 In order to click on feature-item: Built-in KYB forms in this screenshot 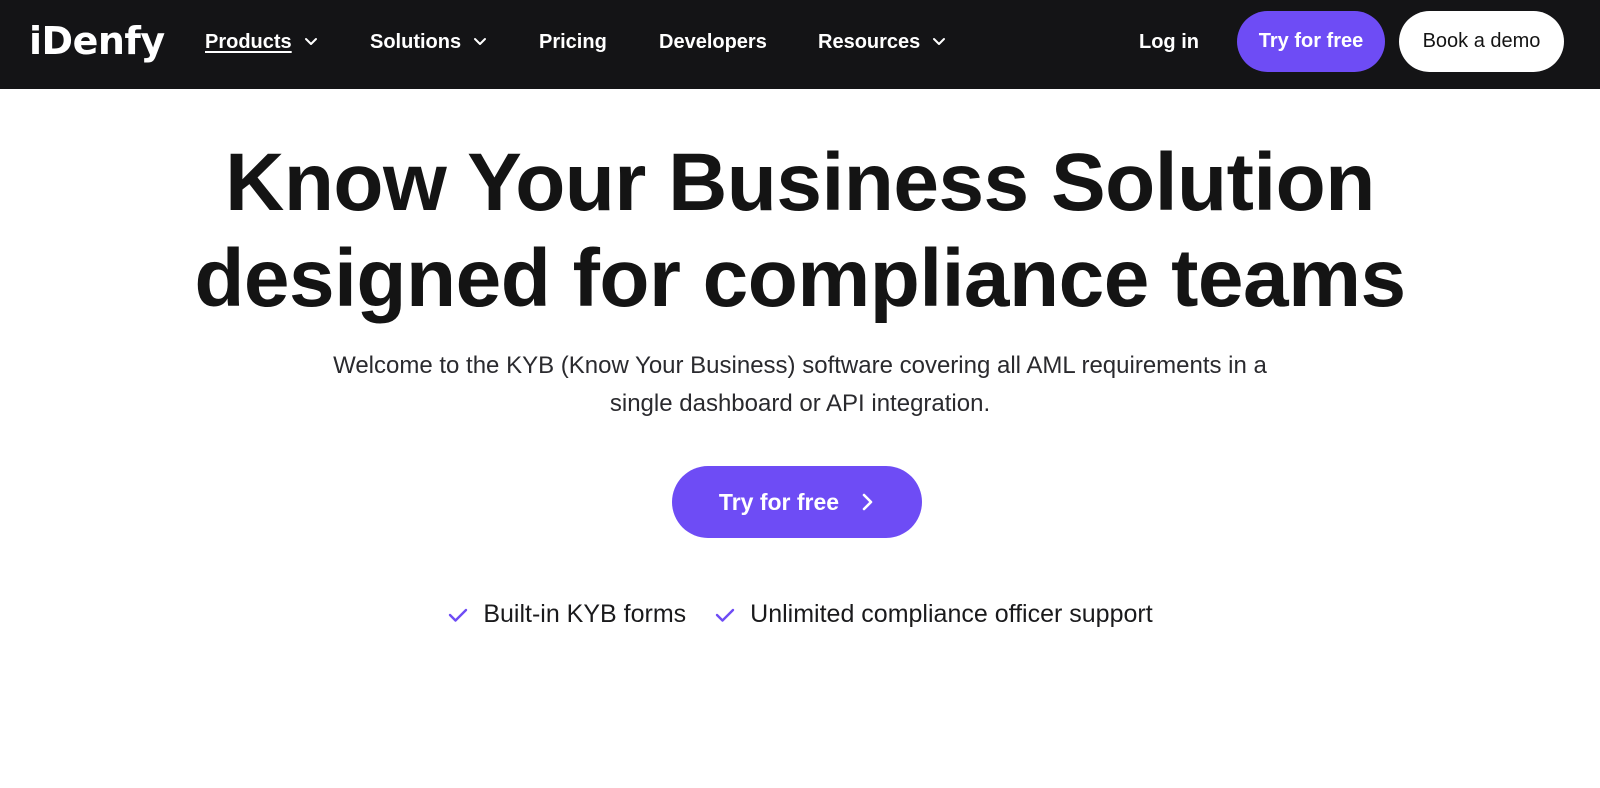, I will do `click(566, 614)`.